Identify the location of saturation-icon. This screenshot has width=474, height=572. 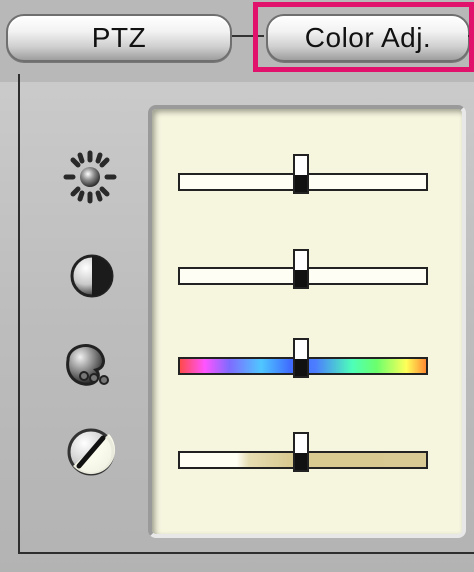
(91, 452).